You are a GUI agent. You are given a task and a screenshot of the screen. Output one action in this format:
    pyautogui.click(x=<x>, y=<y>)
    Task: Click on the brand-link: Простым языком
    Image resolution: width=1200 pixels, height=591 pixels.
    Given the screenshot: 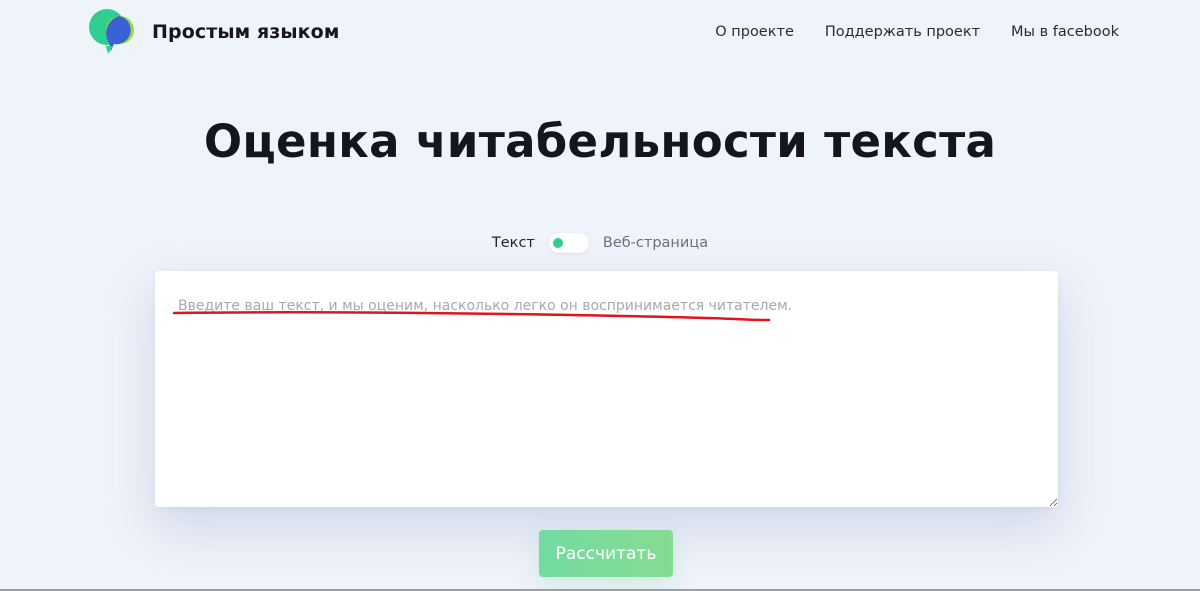 What is the action you would take?
    pyautogui.click(x=212, y=32)
    